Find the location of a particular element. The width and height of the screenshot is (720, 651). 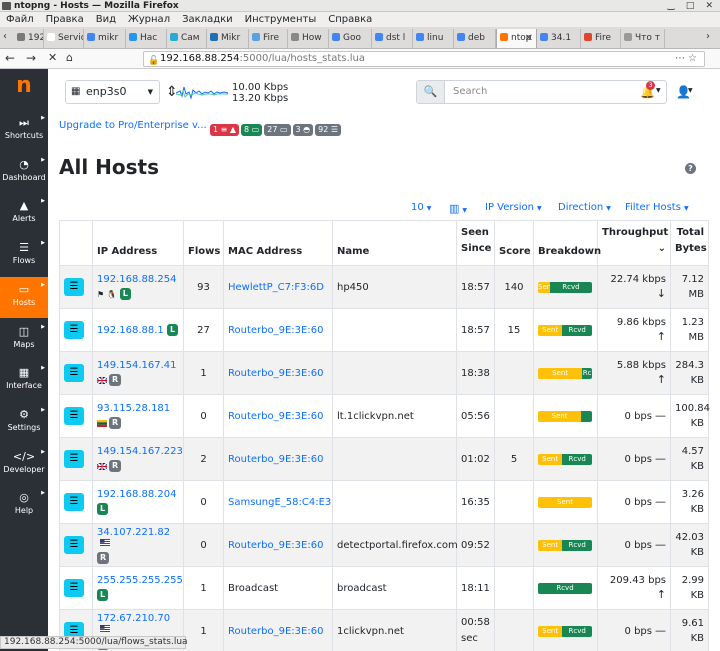

rcvd-segment is located at coordinates (586, 416).